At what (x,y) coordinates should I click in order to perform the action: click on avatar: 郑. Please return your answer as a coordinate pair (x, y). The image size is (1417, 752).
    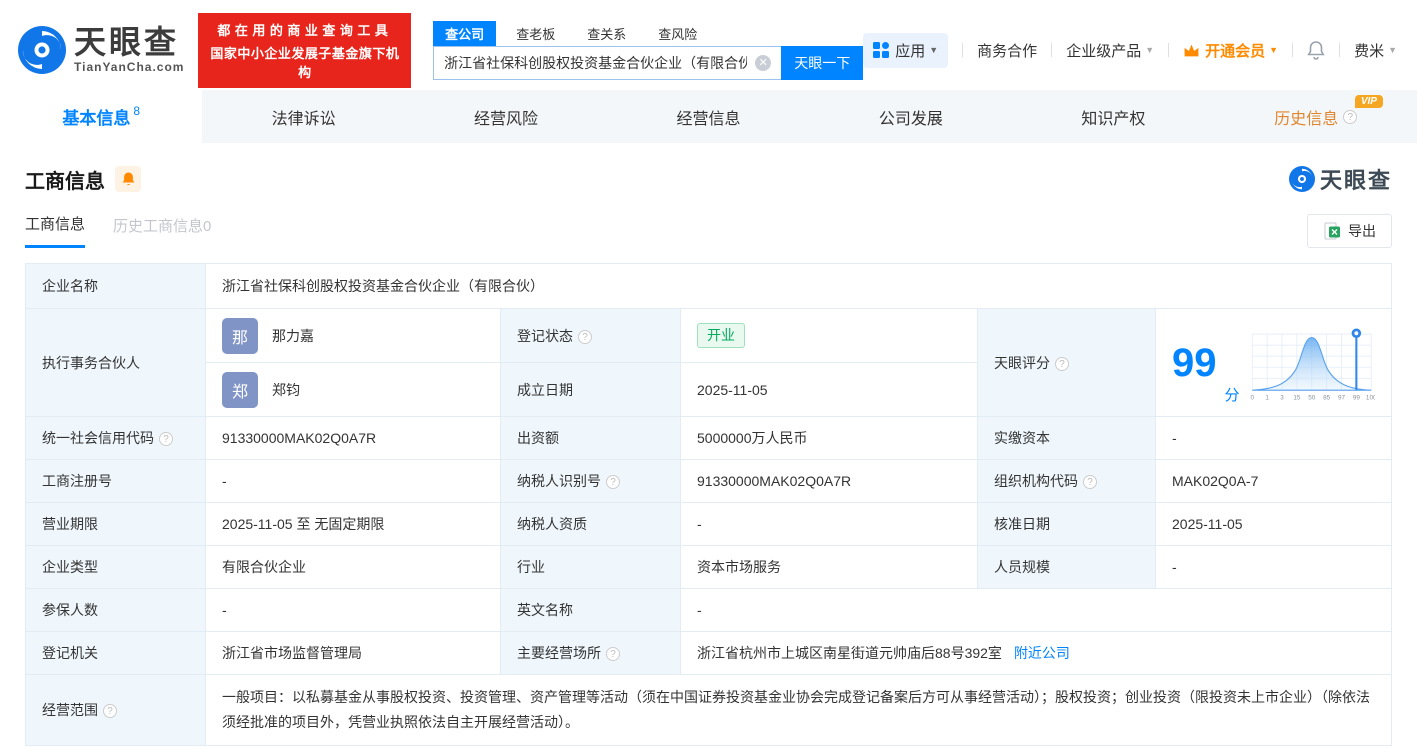
    Looking at the image, I should click on (240, 389).